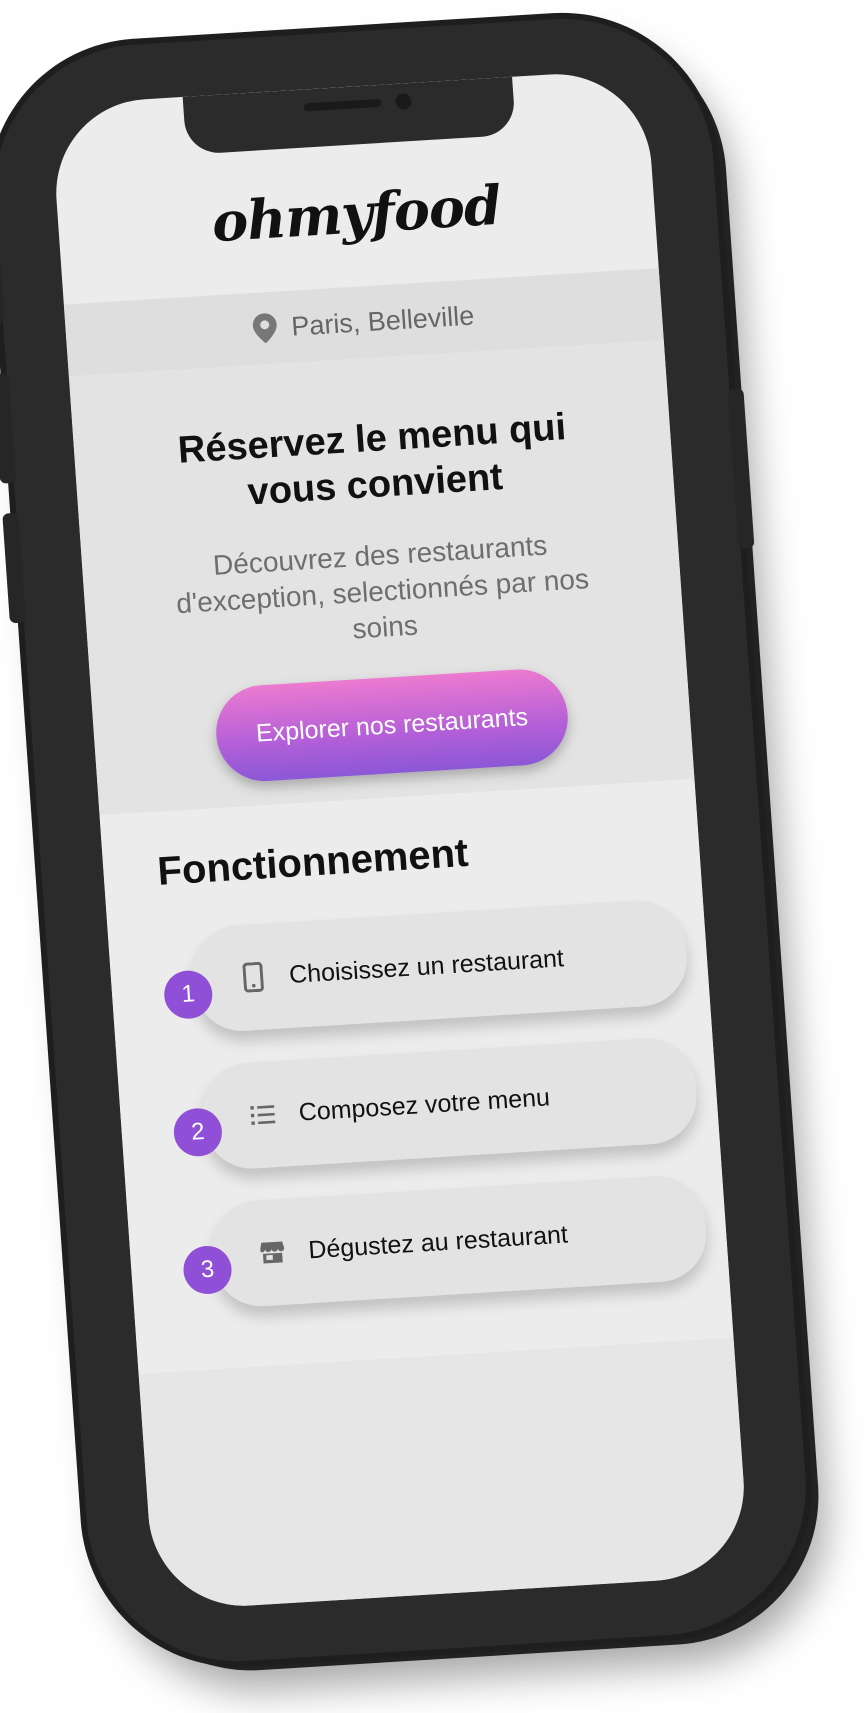 The width and height of the screenshot is (864, 1713). Describe the element at coordinates (392, 725) in the screenshot. I see `explore-restaurants-button: Explorer nos restaurants` at that location.